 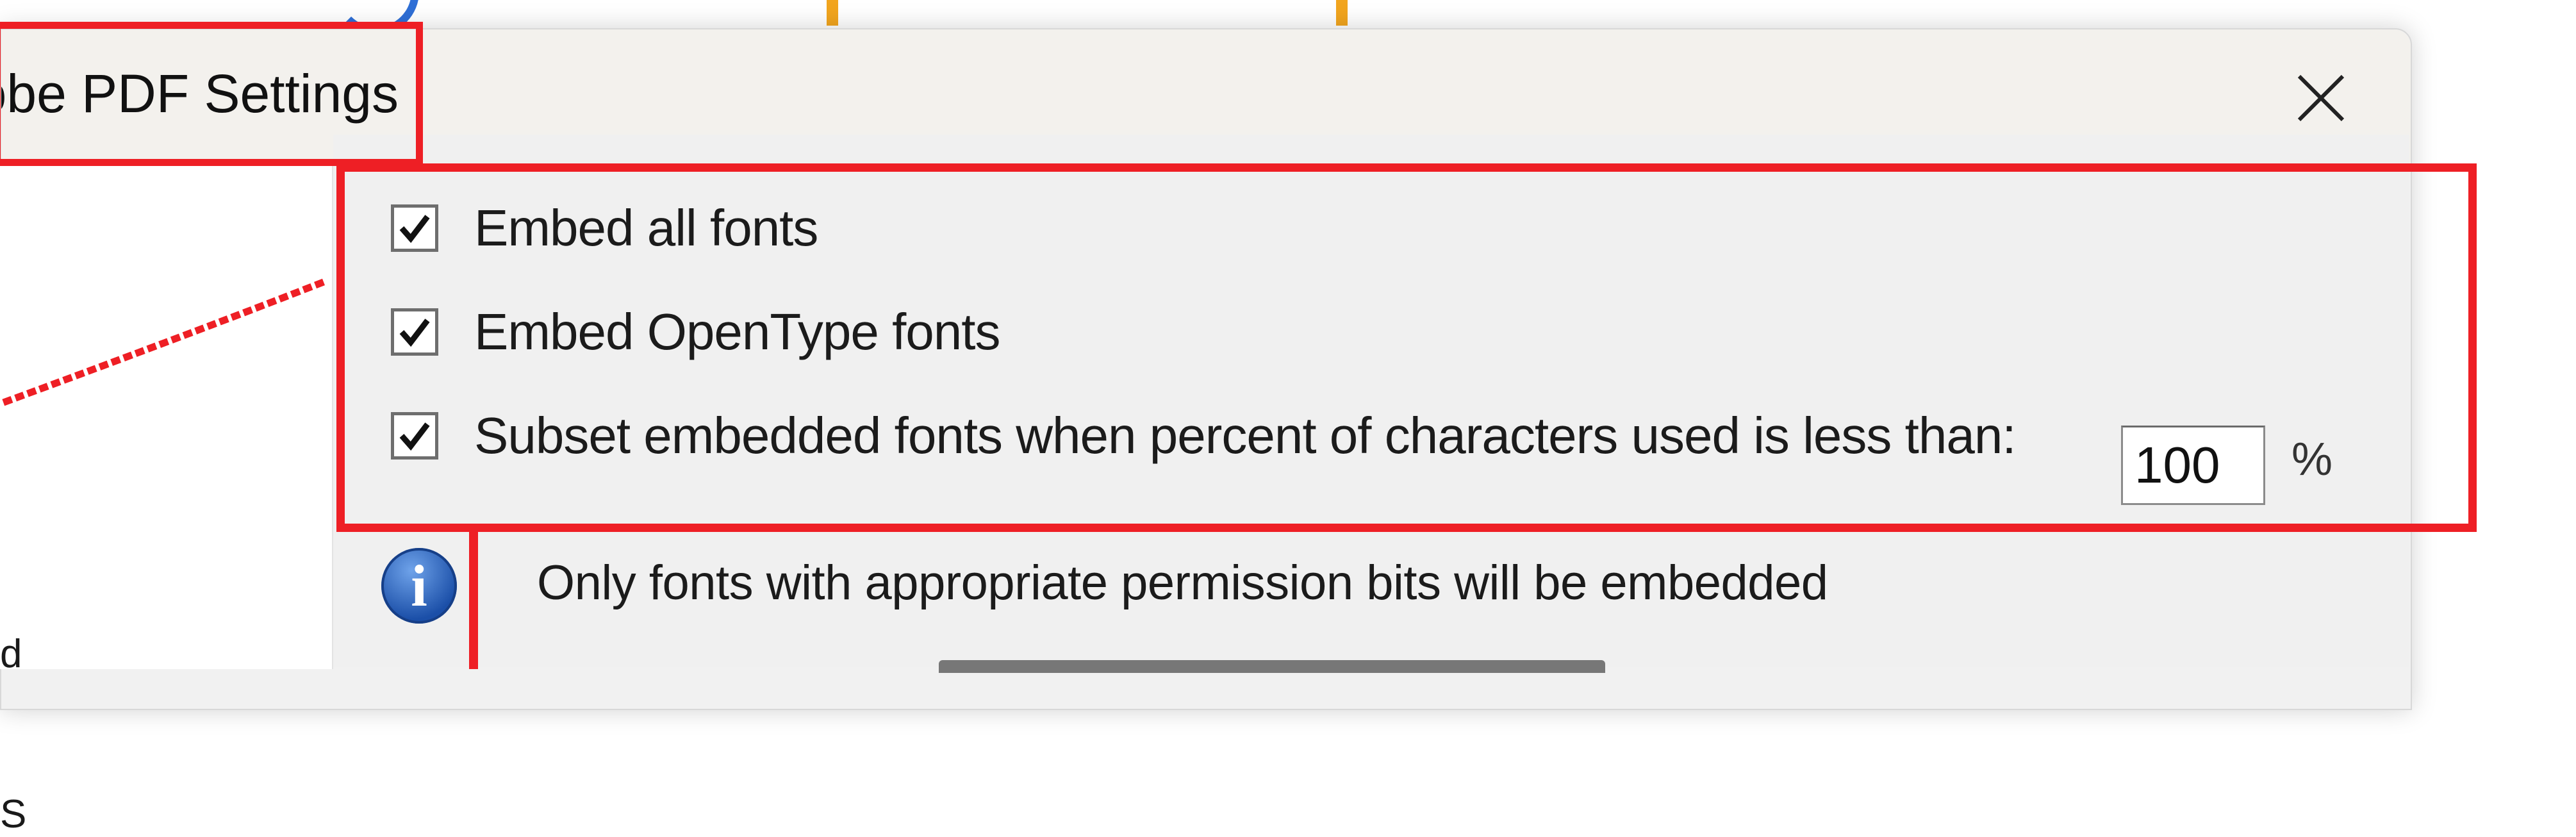 What do you see at coordinates (1272, 667) in the screenshot?
I see `partial-gray-button` at bounding box center [1272, 667].